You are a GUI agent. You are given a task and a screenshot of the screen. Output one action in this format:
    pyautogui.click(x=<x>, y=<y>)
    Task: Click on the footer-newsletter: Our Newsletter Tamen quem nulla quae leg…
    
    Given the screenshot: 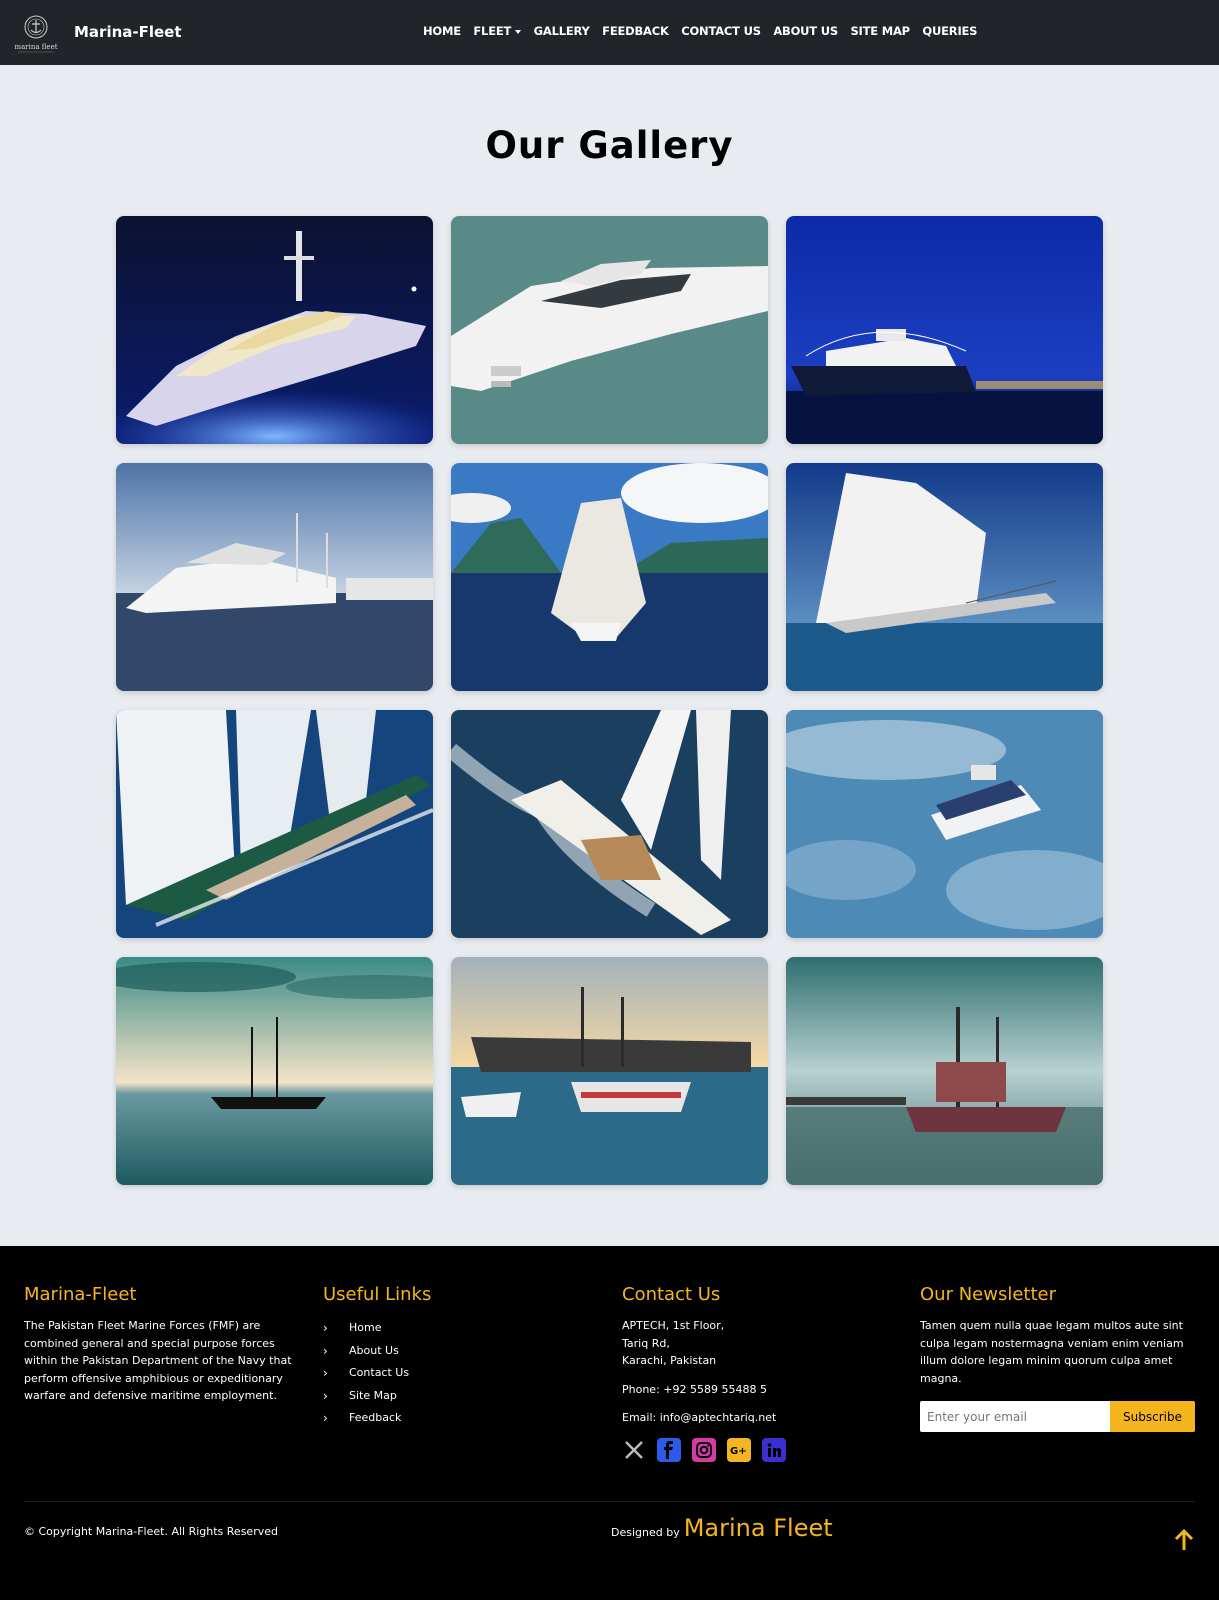 What is the action you would take?
    pyautogui.click(x=1057, y=1358)
    